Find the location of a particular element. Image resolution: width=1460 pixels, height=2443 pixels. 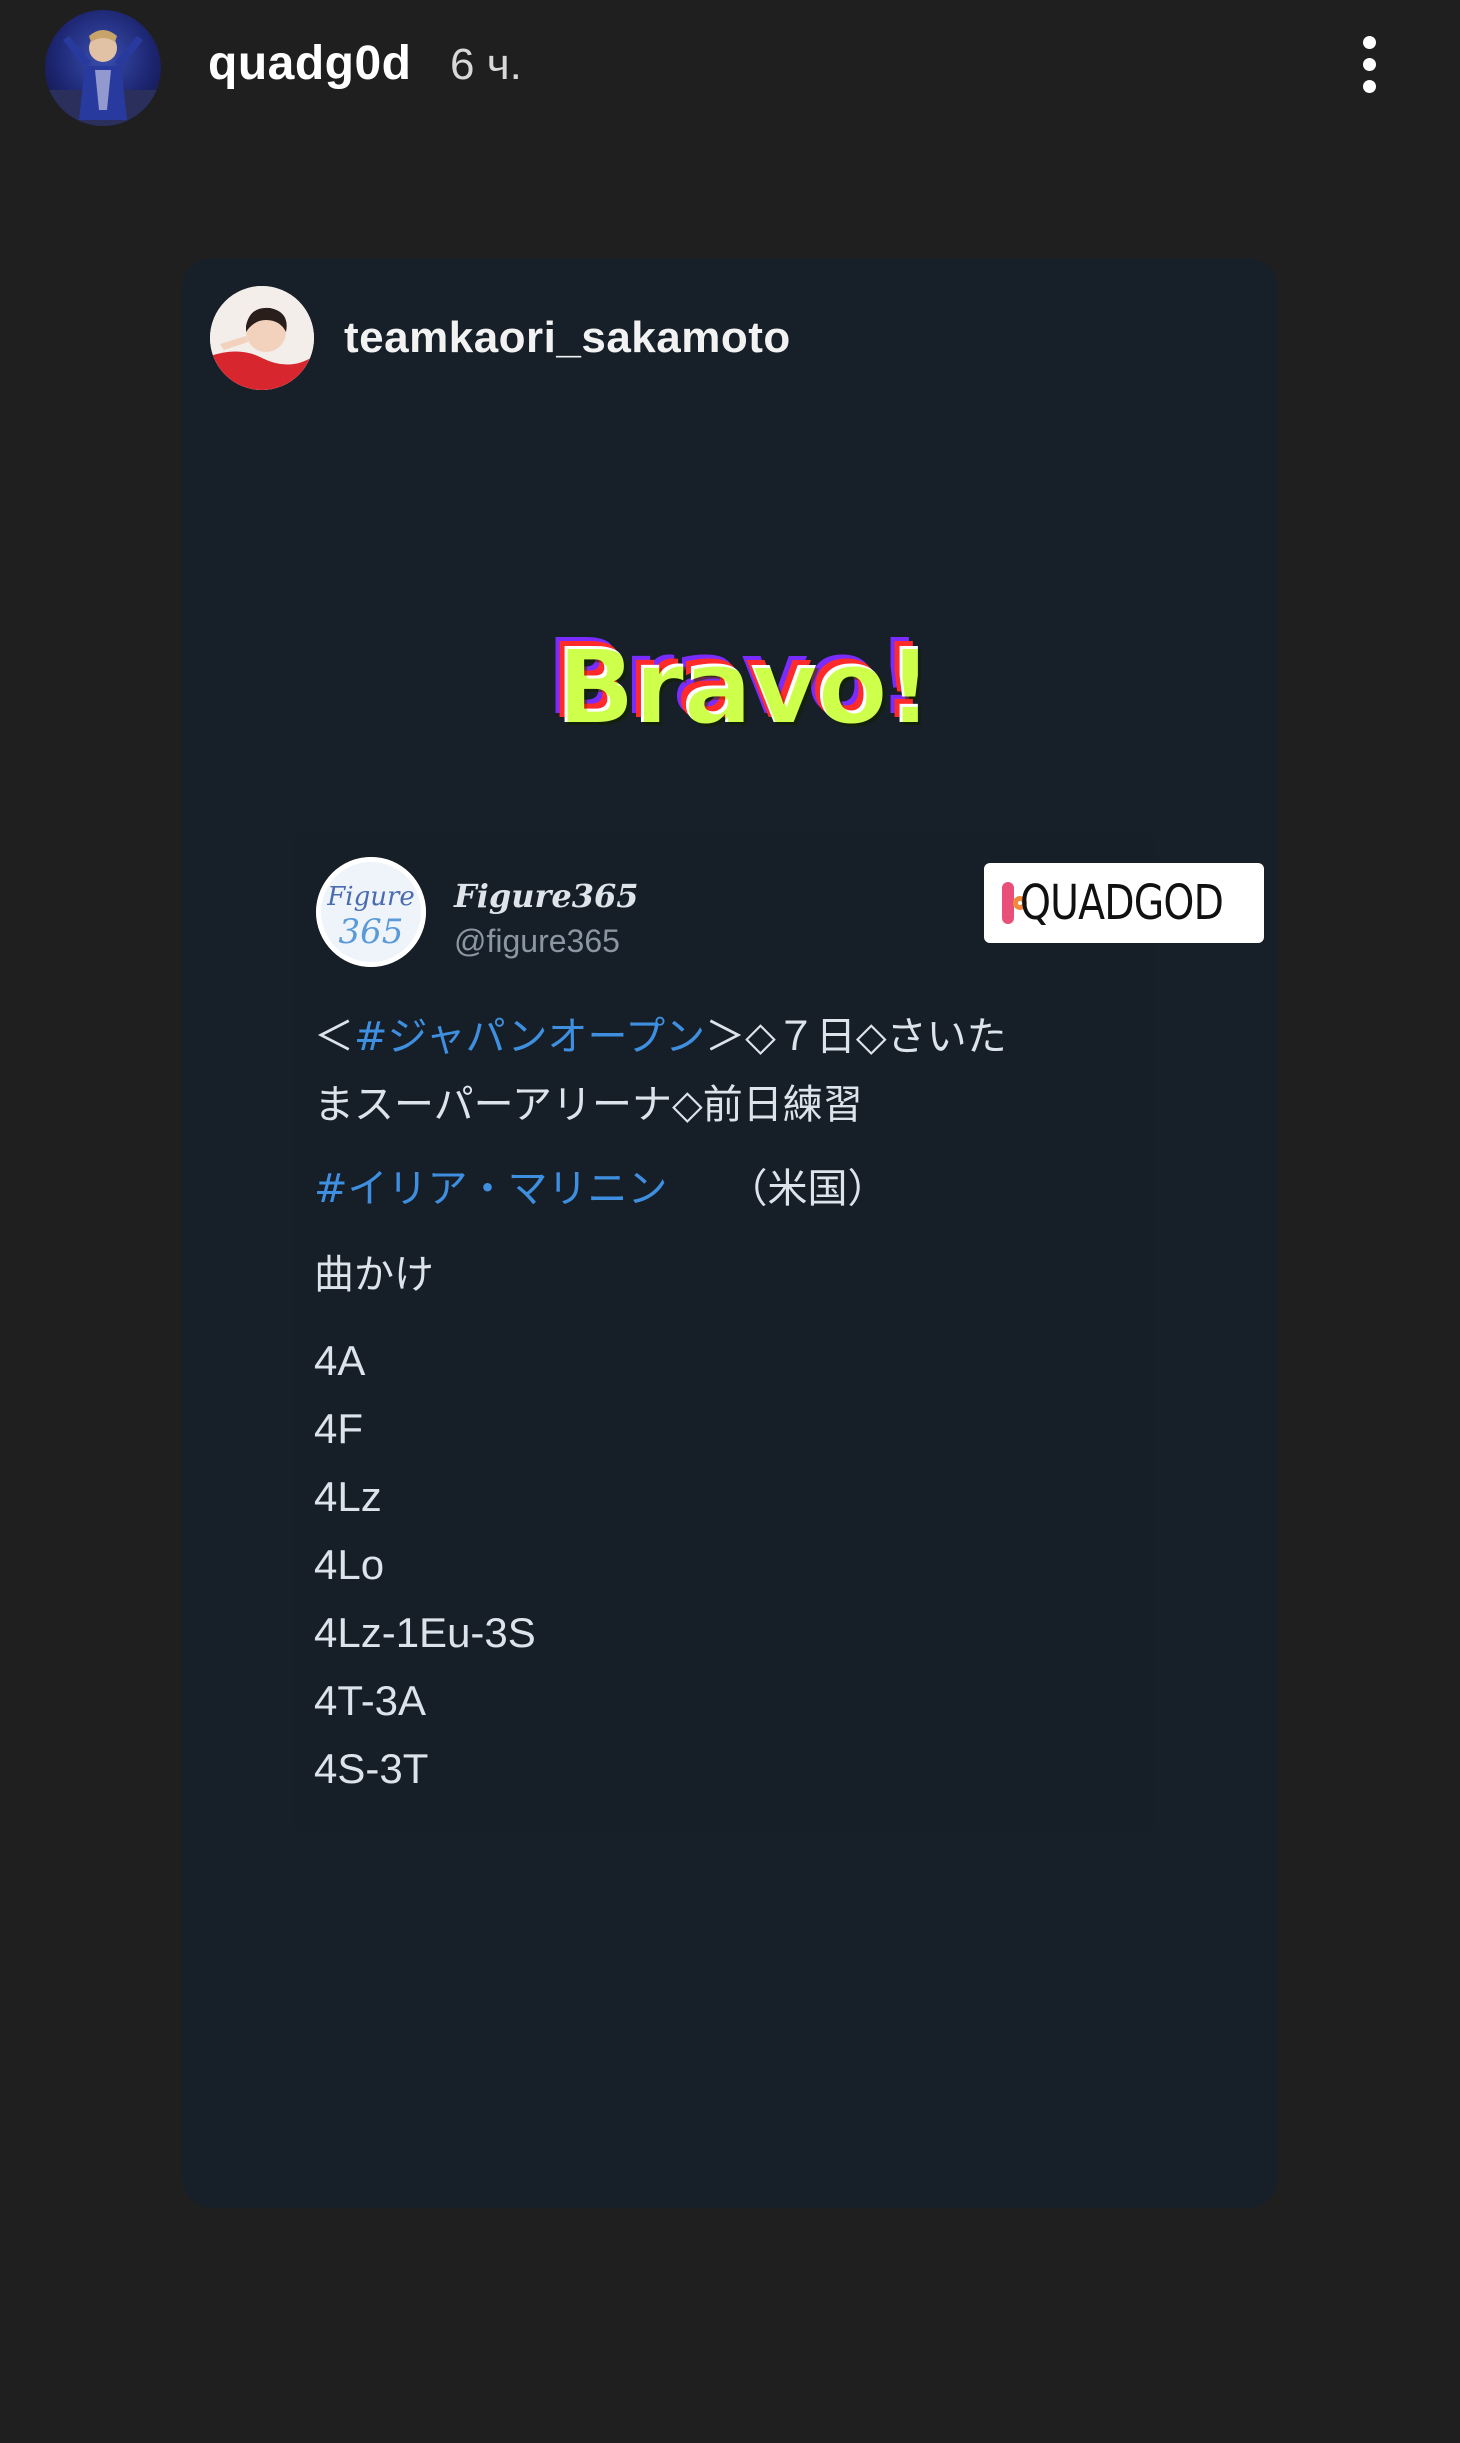

tweet-display-name: Figure365 is located at coordinates (546, 896).